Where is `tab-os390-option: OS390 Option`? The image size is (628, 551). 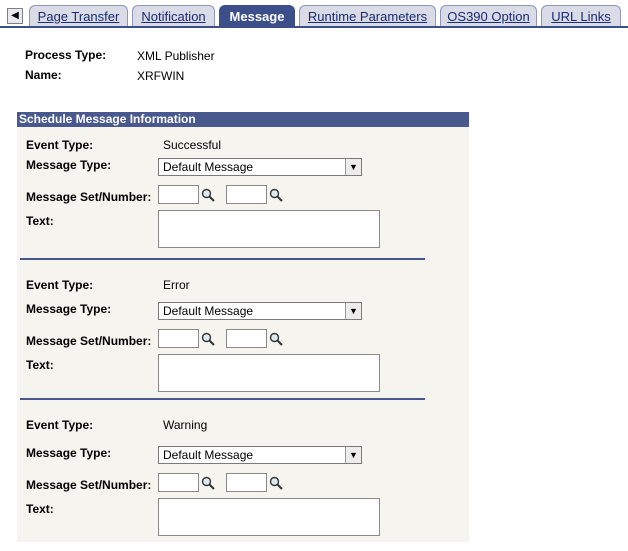 tab-os390-option: OS390 Option is located at coordinates (488, 16).